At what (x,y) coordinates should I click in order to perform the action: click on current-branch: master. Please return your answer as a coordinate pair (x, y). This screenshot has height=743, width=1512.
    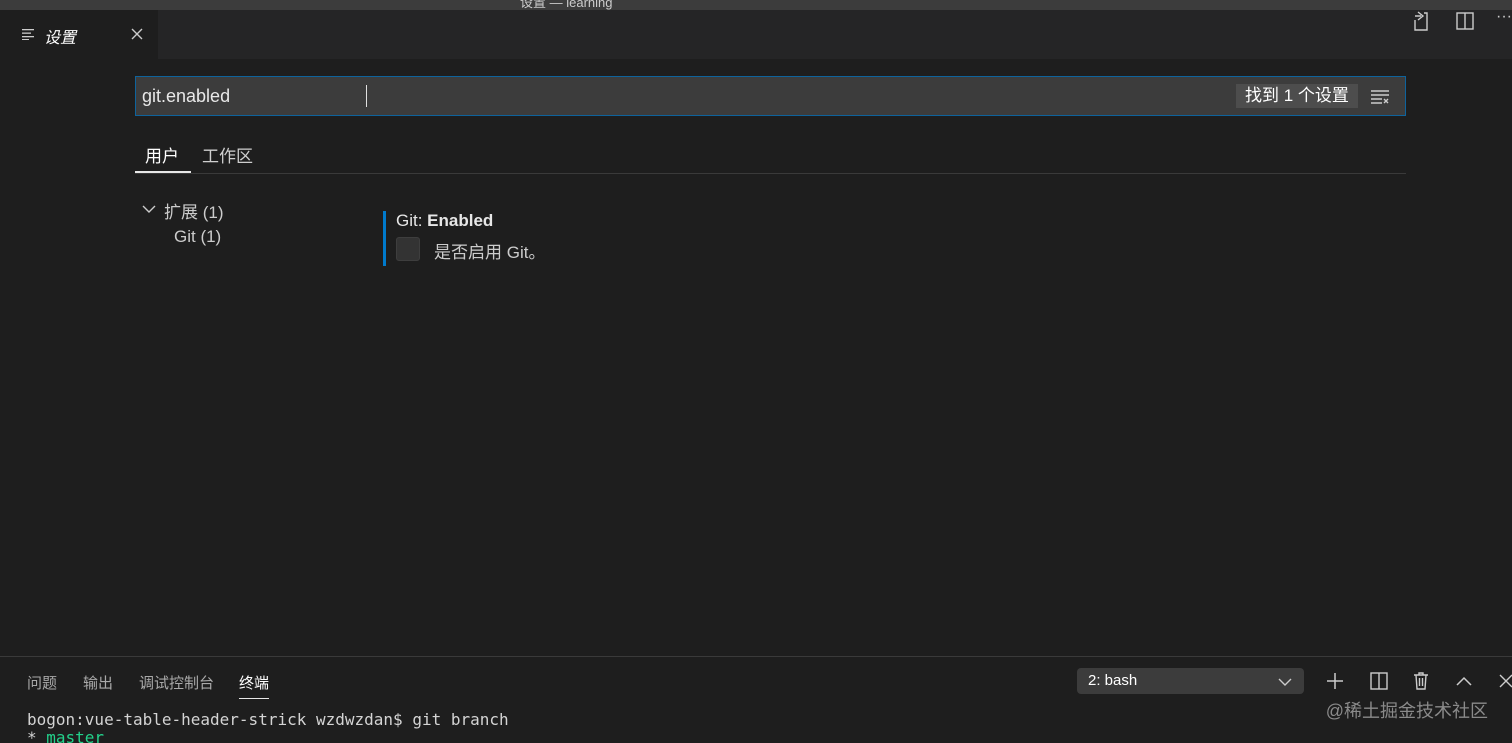
    Looking at the image, I should click on (75, 735).